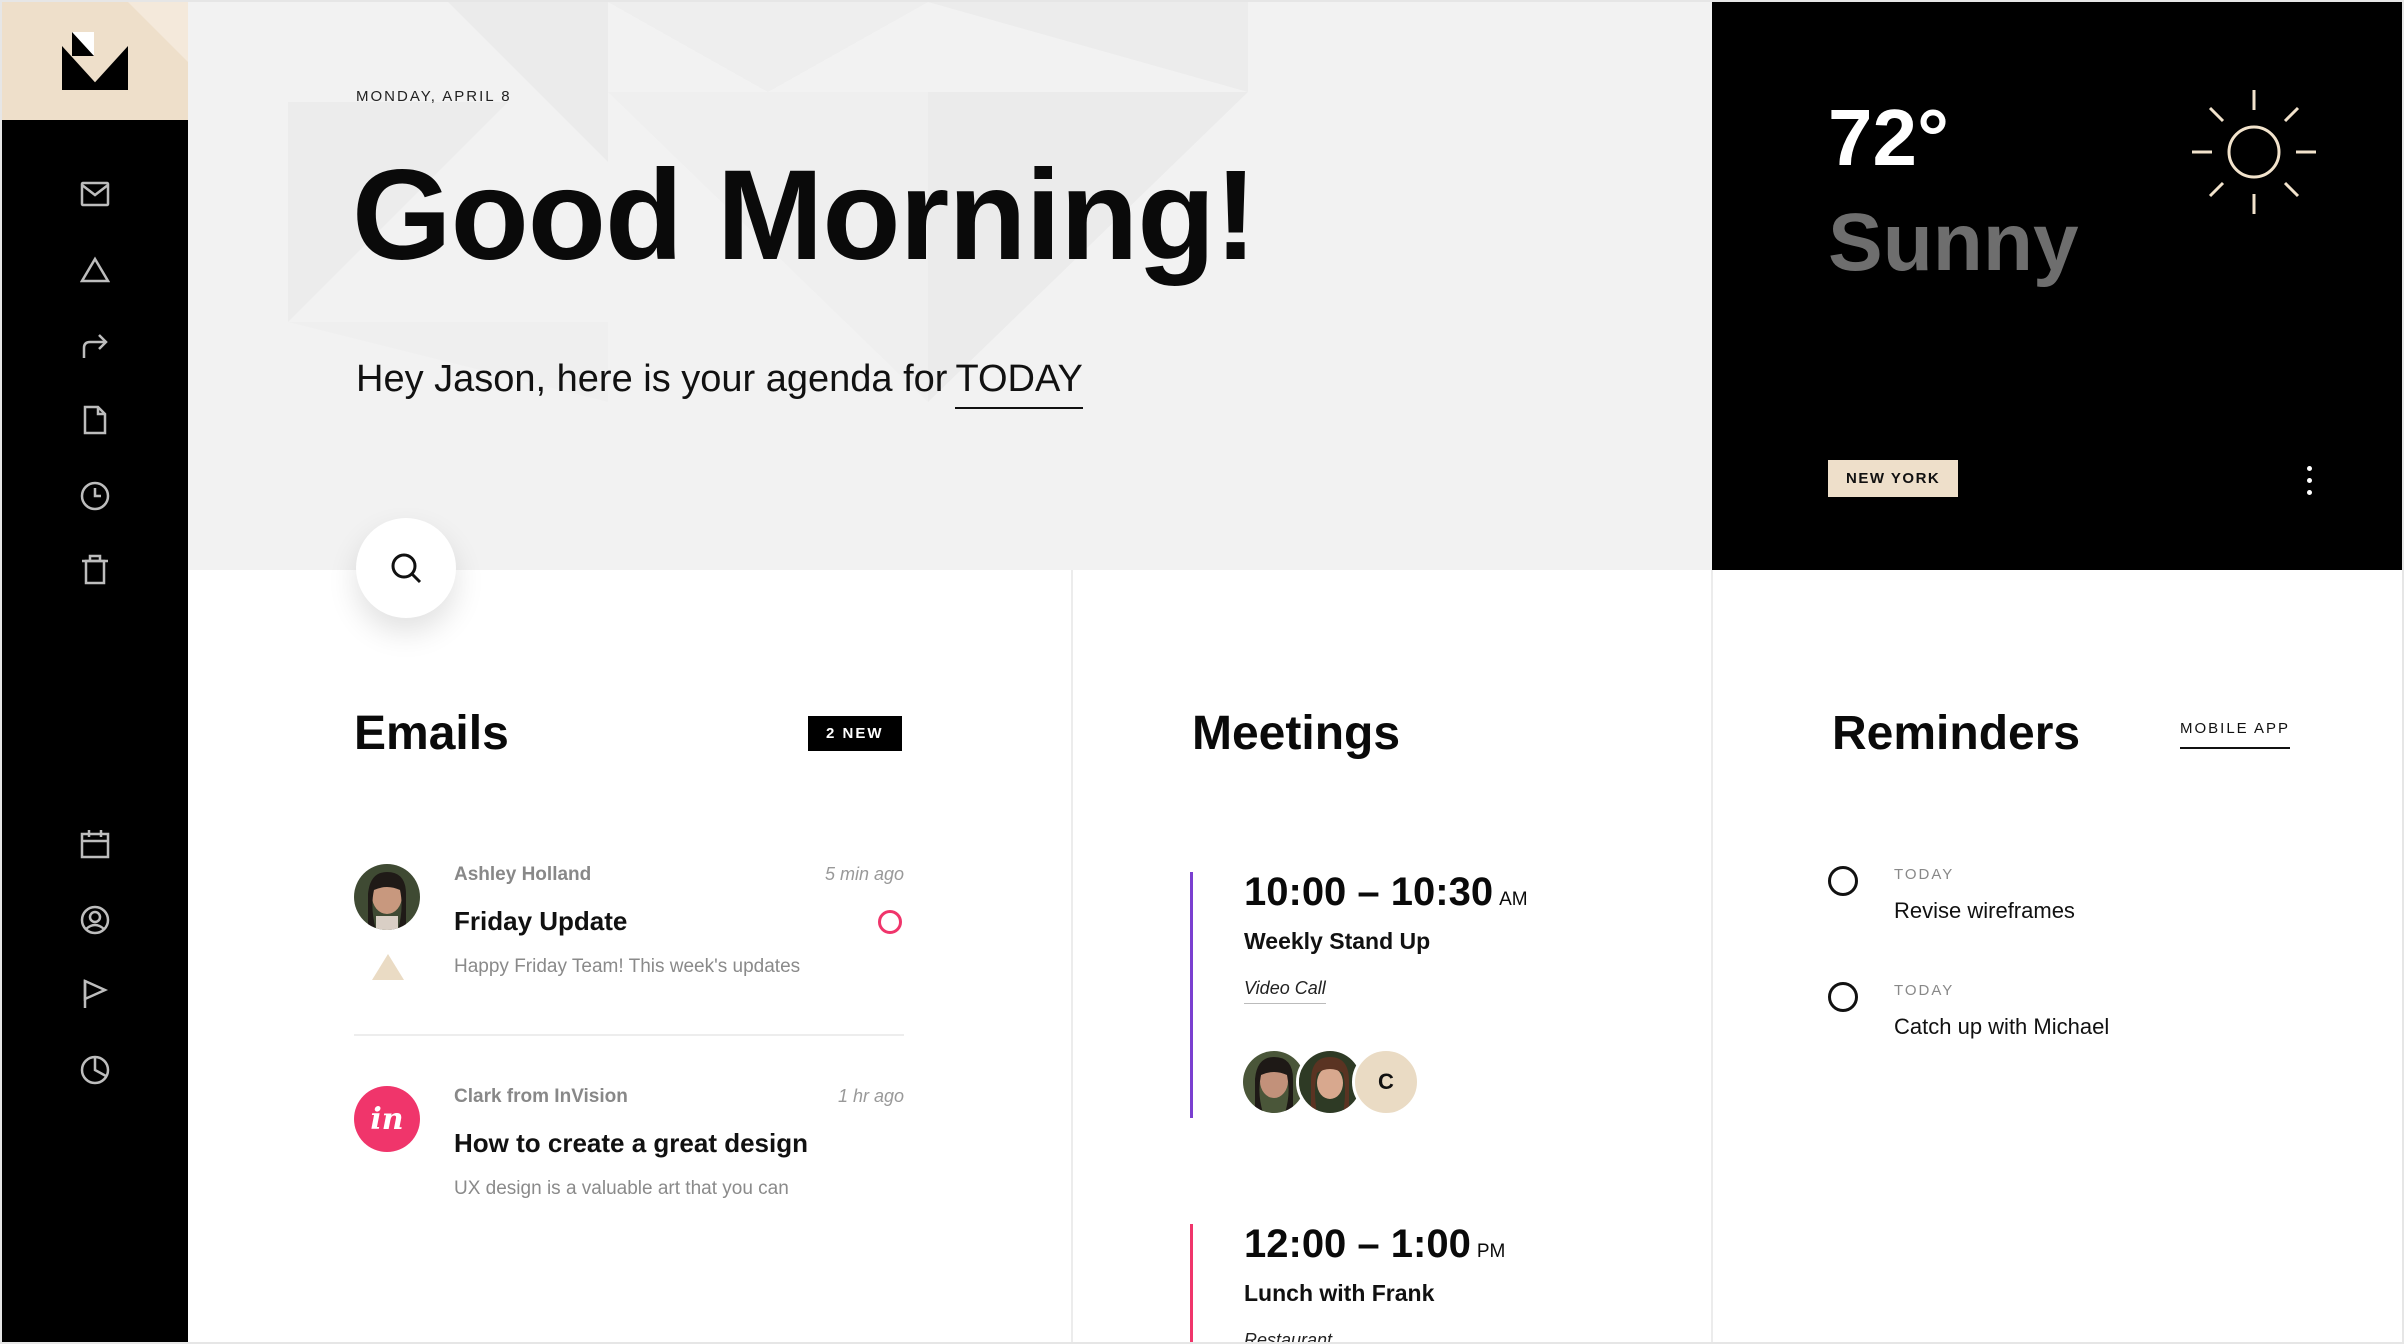 The image size is (2404, 1344). I want to click on reminders-title: Reminders, so click(1956, 733).